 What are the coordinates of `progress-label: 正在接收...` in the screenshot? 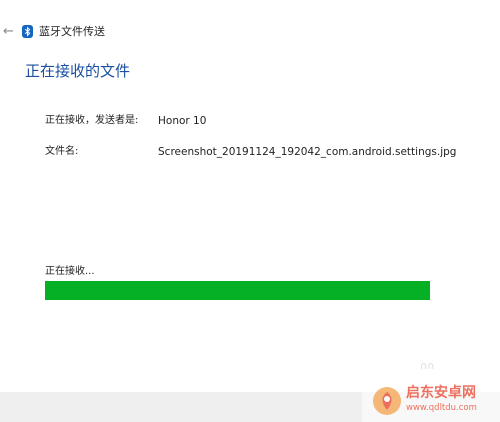 It's located at (70, 271).